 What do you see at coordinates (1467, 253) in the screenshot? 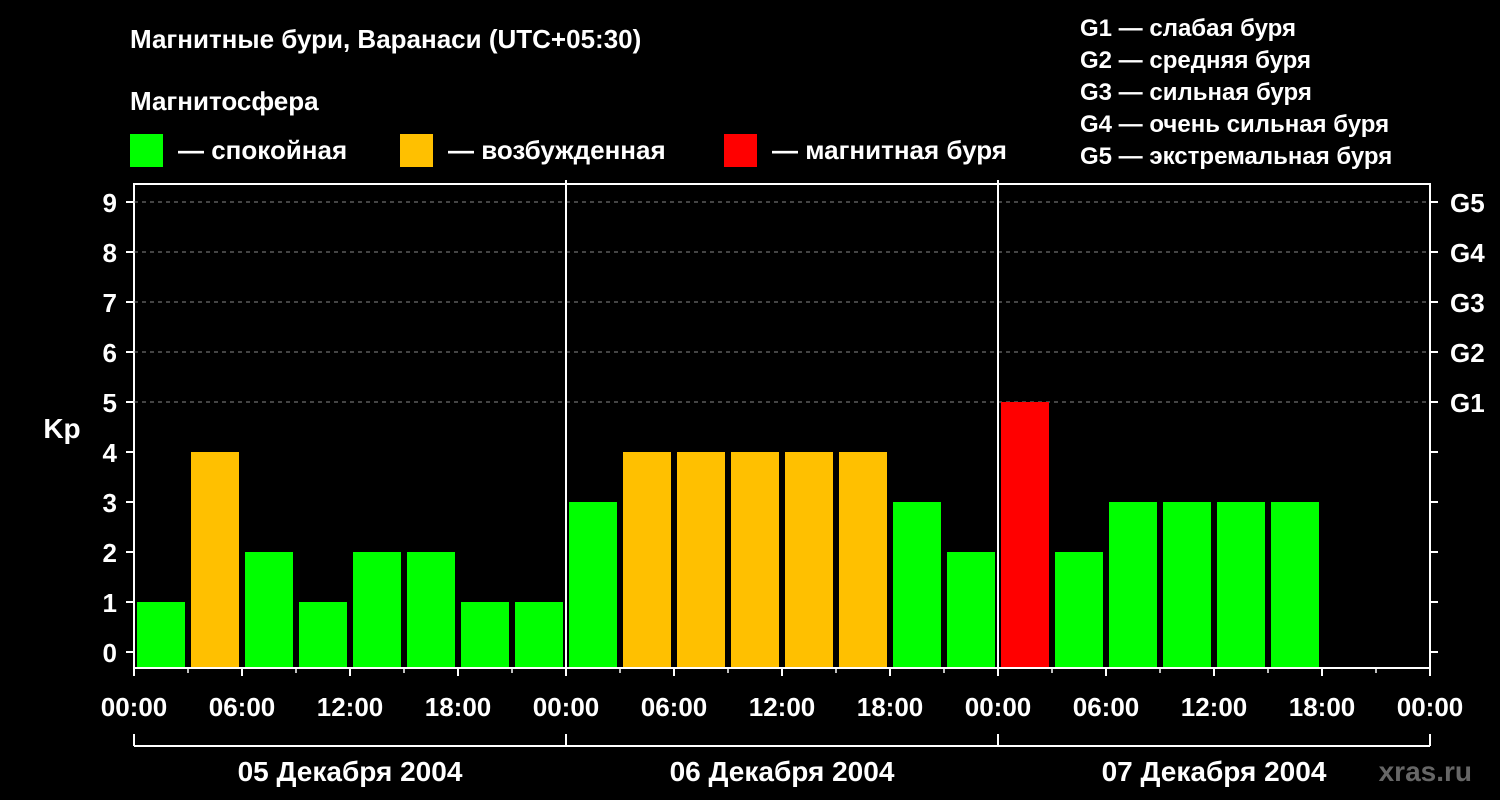
I see `storm-level-label: G4` at bounding box center [1467, 253].